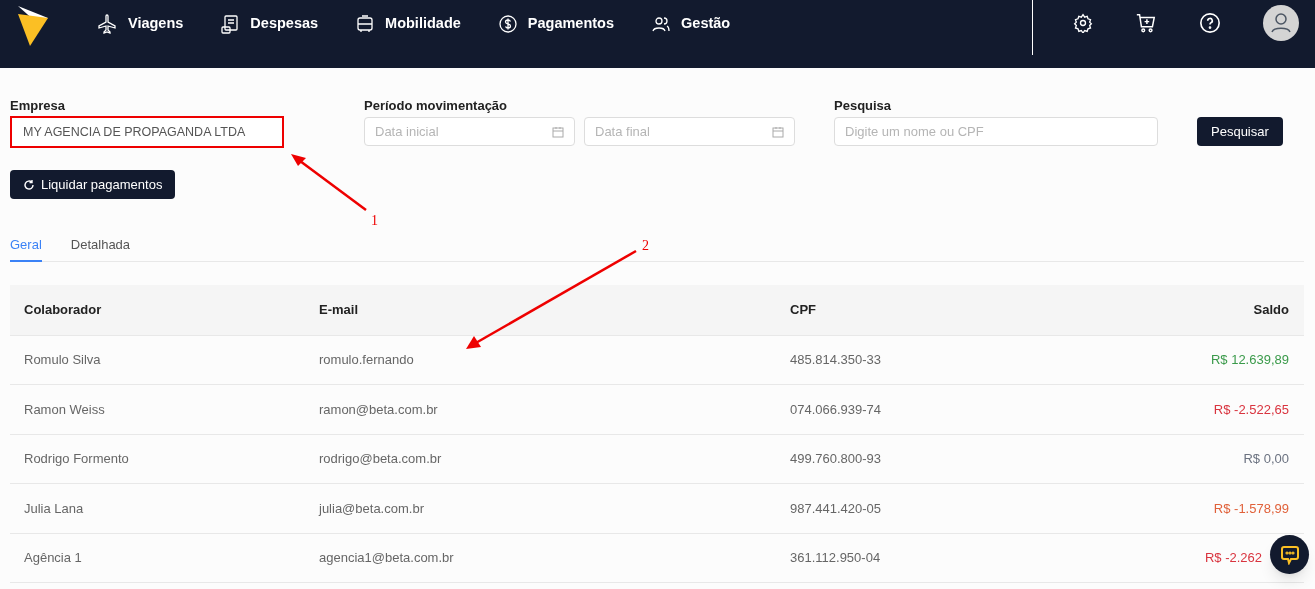 The height and width of the screenshot is (589, 1315). I want to click on table-cell: julia@beta.com.br, so click(554, 508).